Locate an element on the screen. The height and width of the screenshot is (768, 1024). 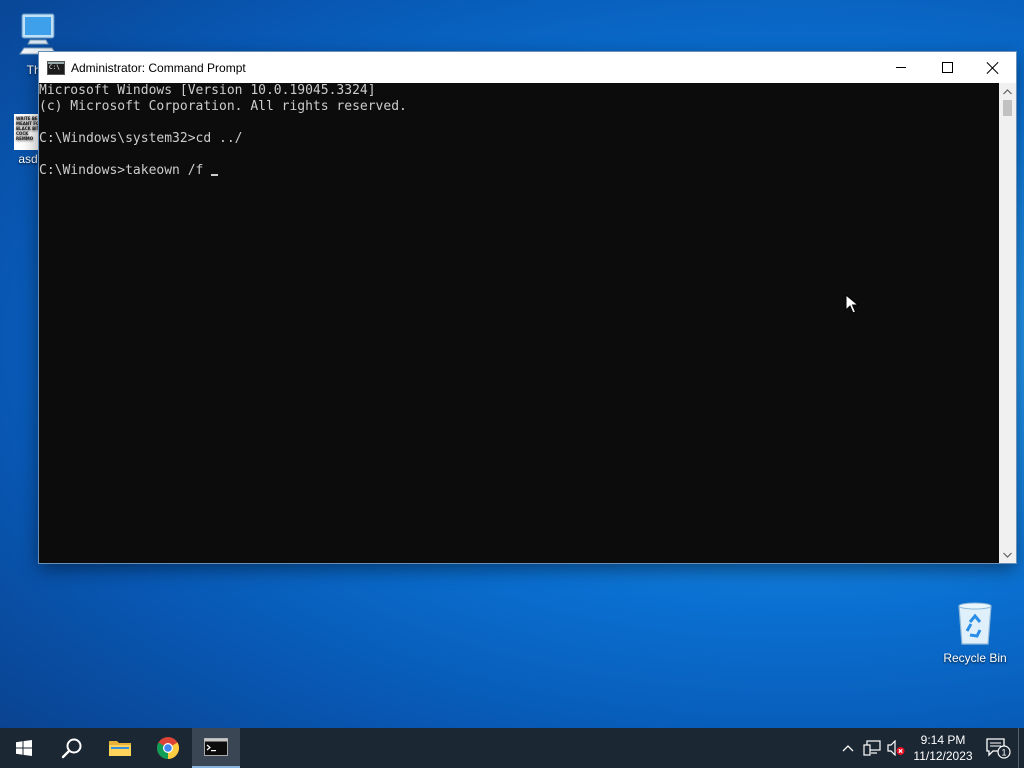
command-prompt-taskbar-button is located at coordinates (216, 748).